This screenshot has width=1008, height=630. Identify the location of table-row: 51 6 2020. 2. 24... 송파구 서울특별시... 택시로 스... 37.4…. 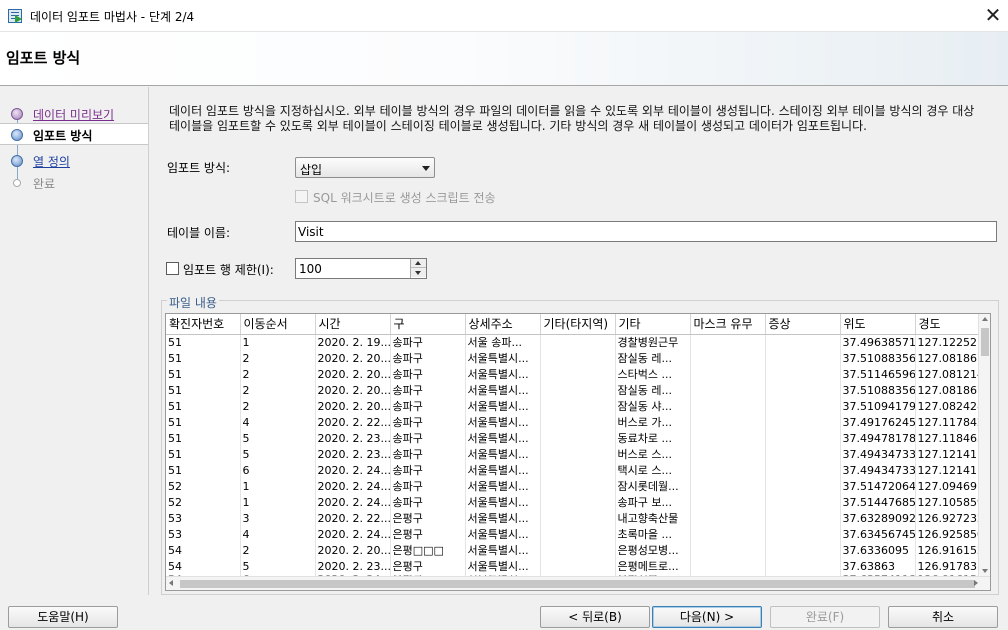
(572, 470).